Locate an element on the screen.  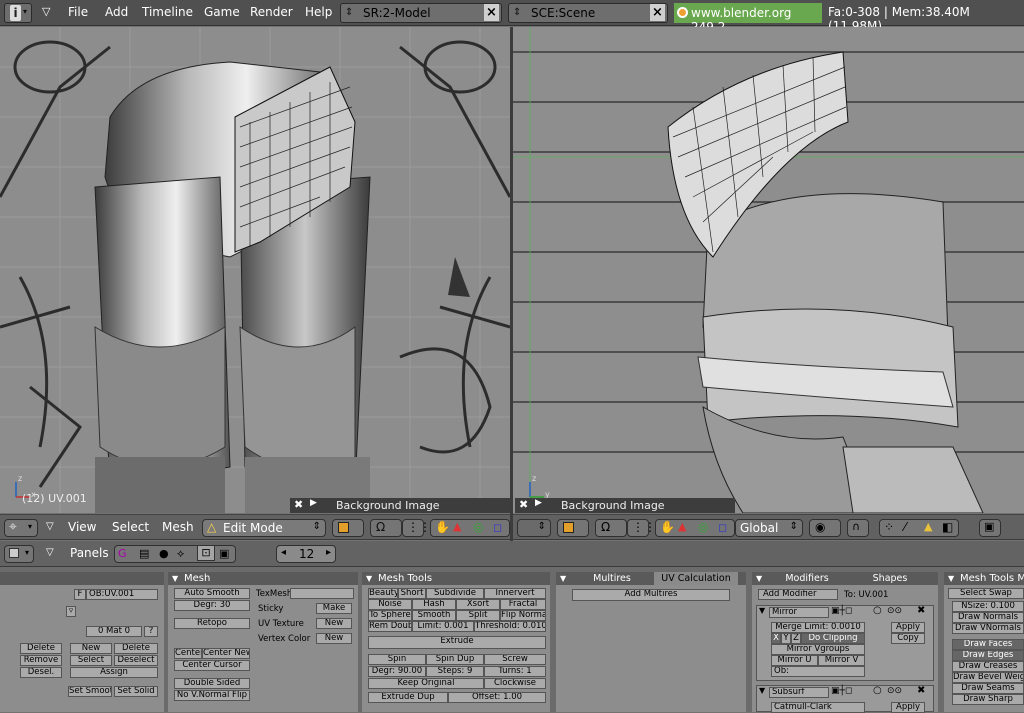
snap-magnet-button: ∩ is located at coordinates (858, 528).